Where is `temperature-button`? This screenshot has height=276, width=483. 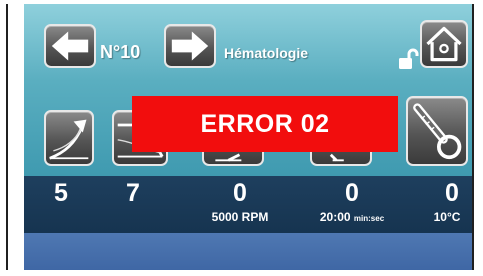 temperature-button is located at coordinates (437, 131).